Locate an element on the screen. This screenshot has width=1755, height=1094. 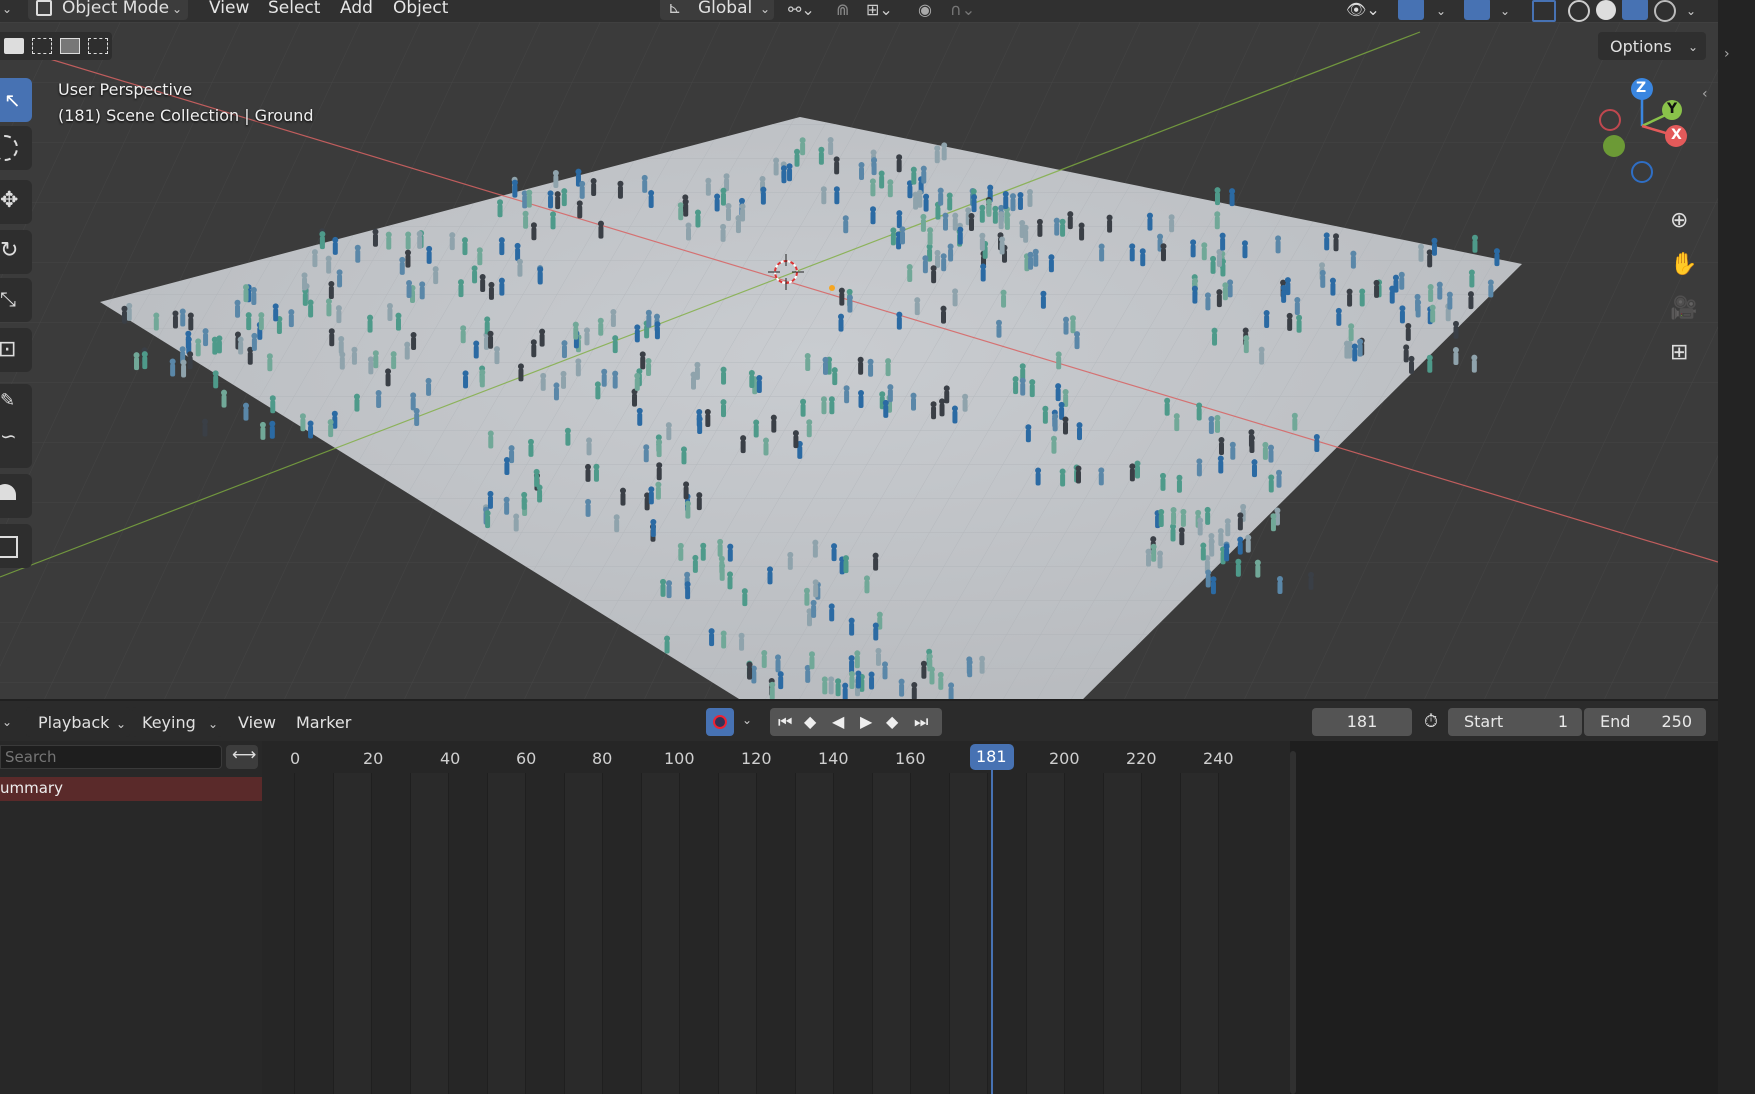
pan-button: ✋ is located at coordinates (1681, 267).